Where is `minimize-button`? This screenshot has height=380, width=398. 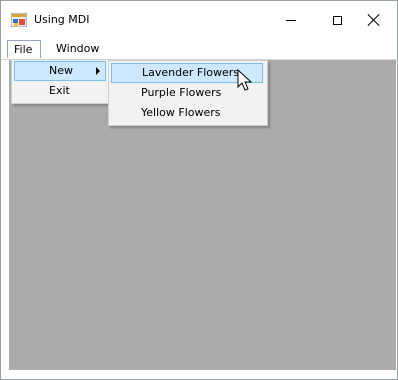
minimize-button is located at coordinates (291, 20).